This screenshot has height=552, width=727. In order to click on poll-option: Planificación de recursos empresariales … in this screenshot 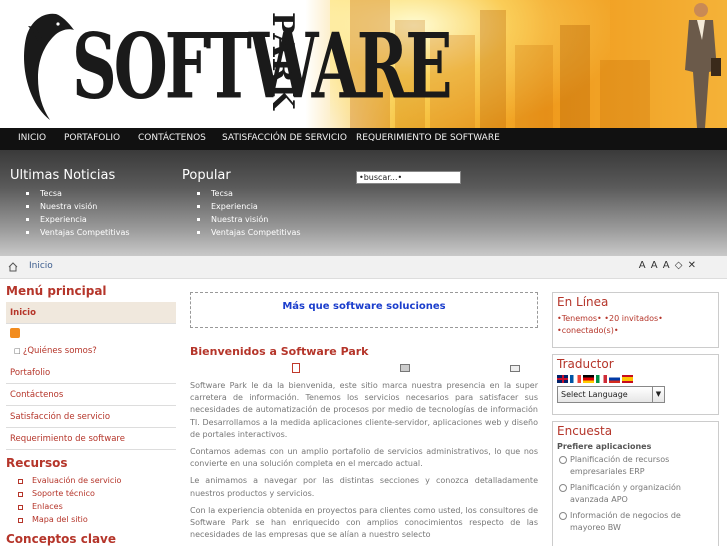, I will do `click(635, 466)`.